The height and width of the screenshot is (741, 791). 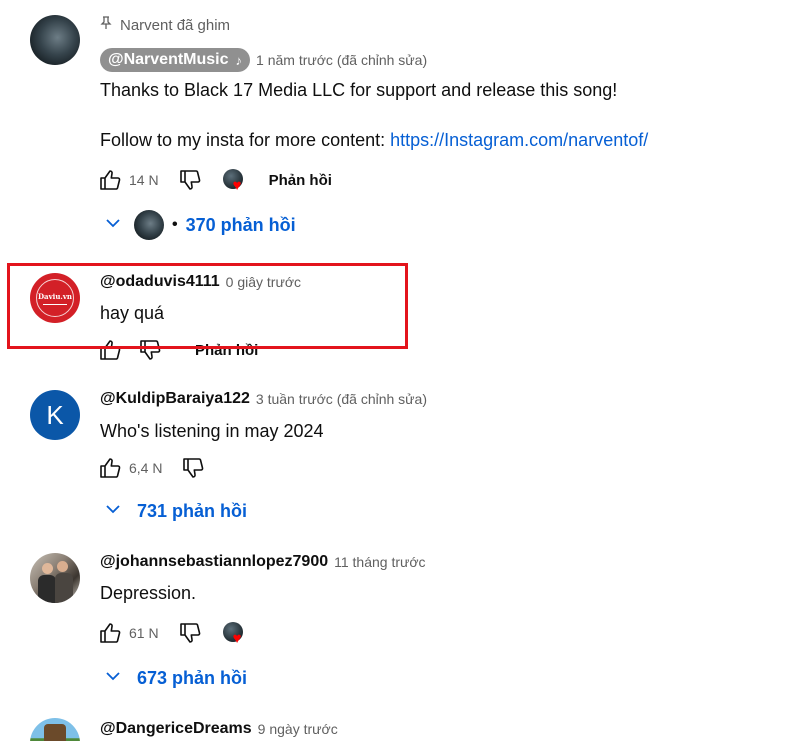 I want to click on replies-toggle: • 370 phản hồi, so click(x=200, y=225).